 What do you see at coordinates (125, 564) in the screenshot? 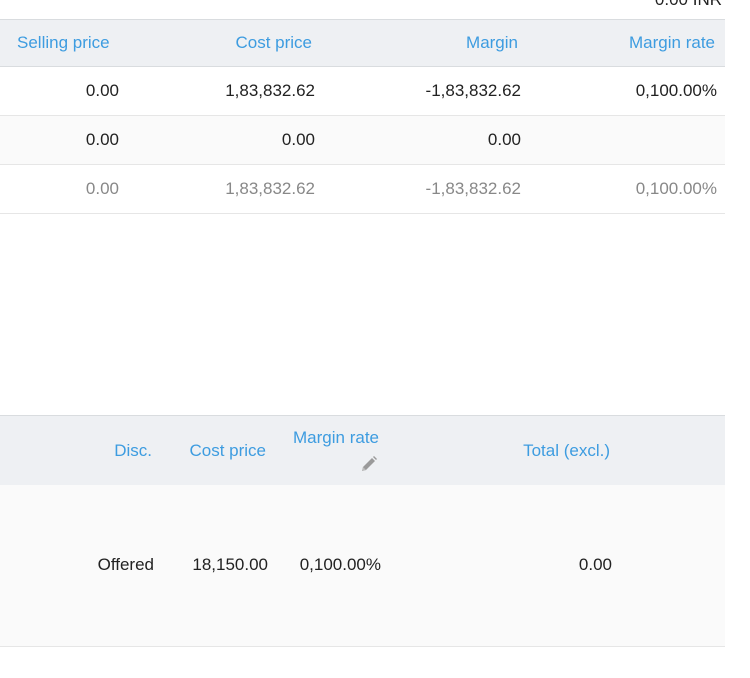
I see `cell-discount: Offered` at bounding box center [125, 564].